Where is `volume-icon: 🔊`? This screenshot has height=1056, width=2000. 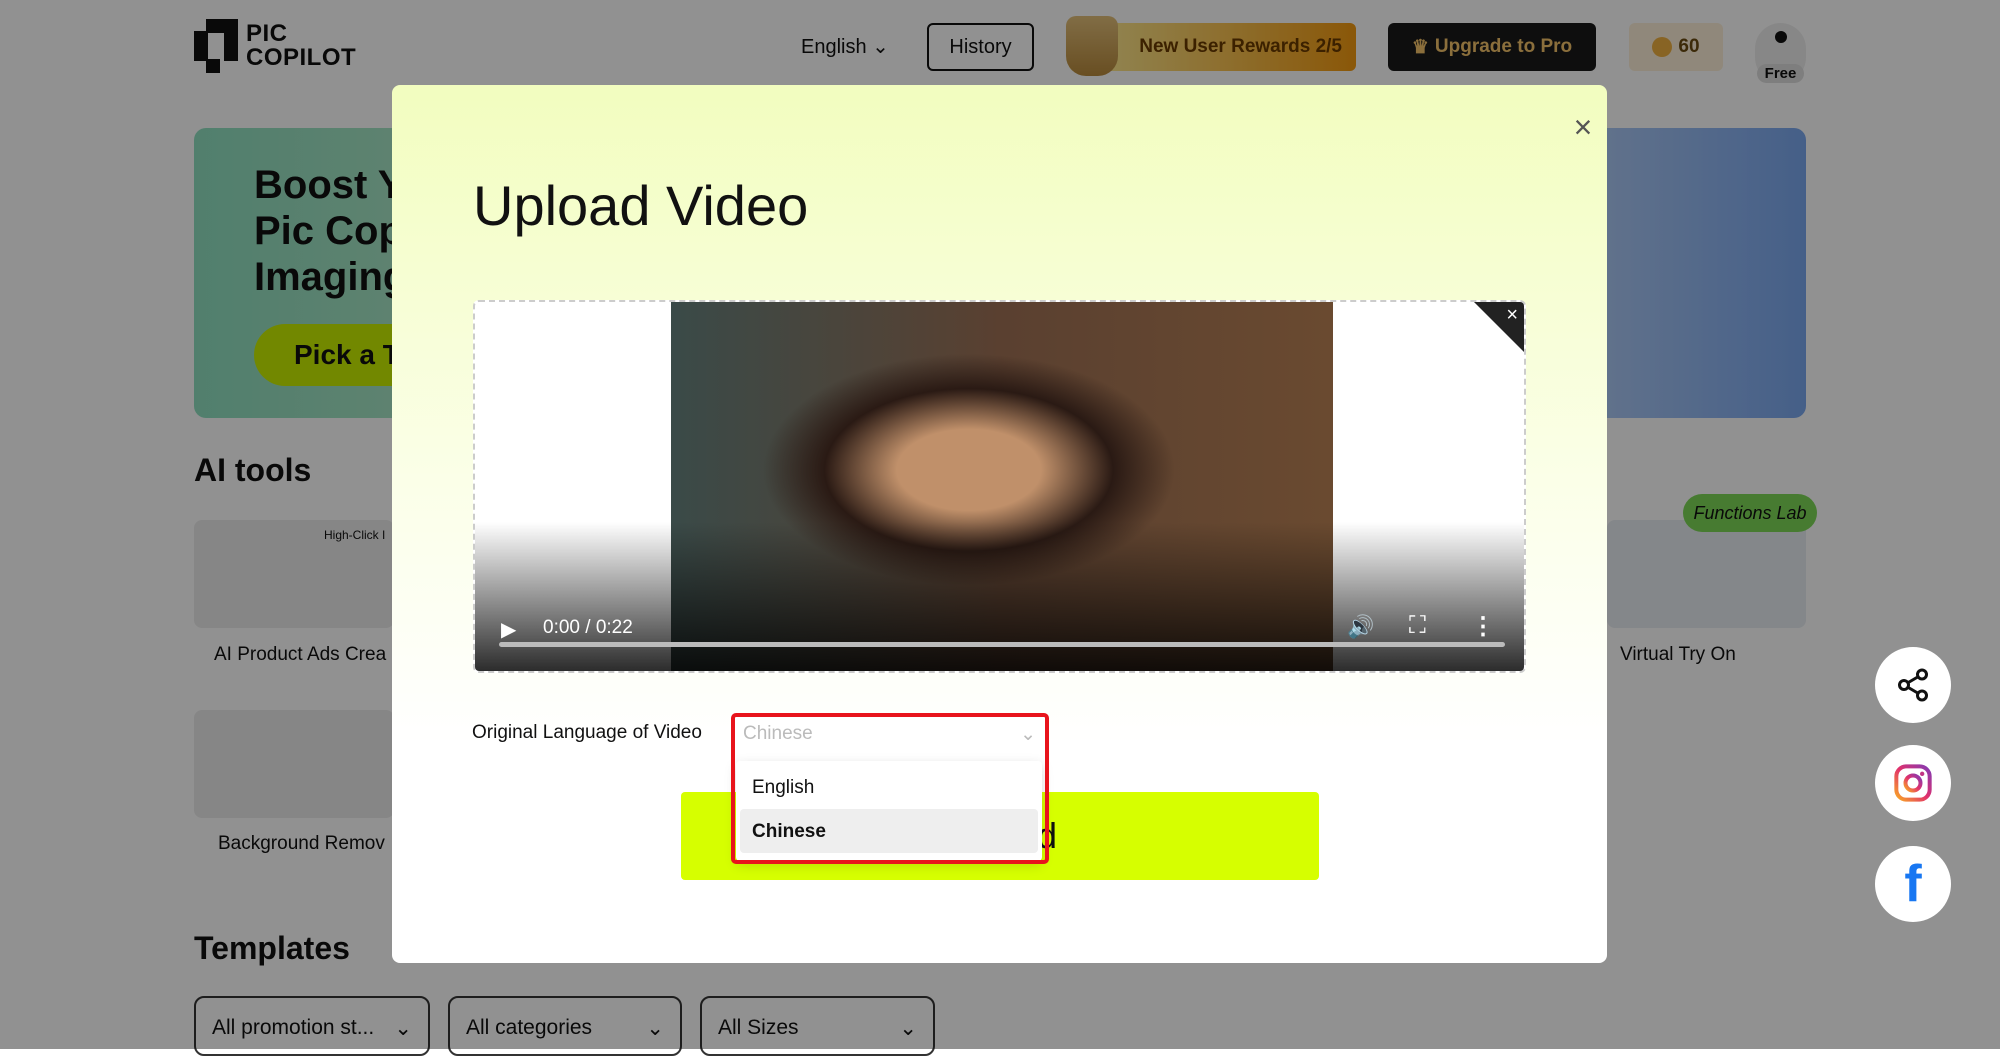
volume-icon: 🔊 is located at coordinates (1360, 627).